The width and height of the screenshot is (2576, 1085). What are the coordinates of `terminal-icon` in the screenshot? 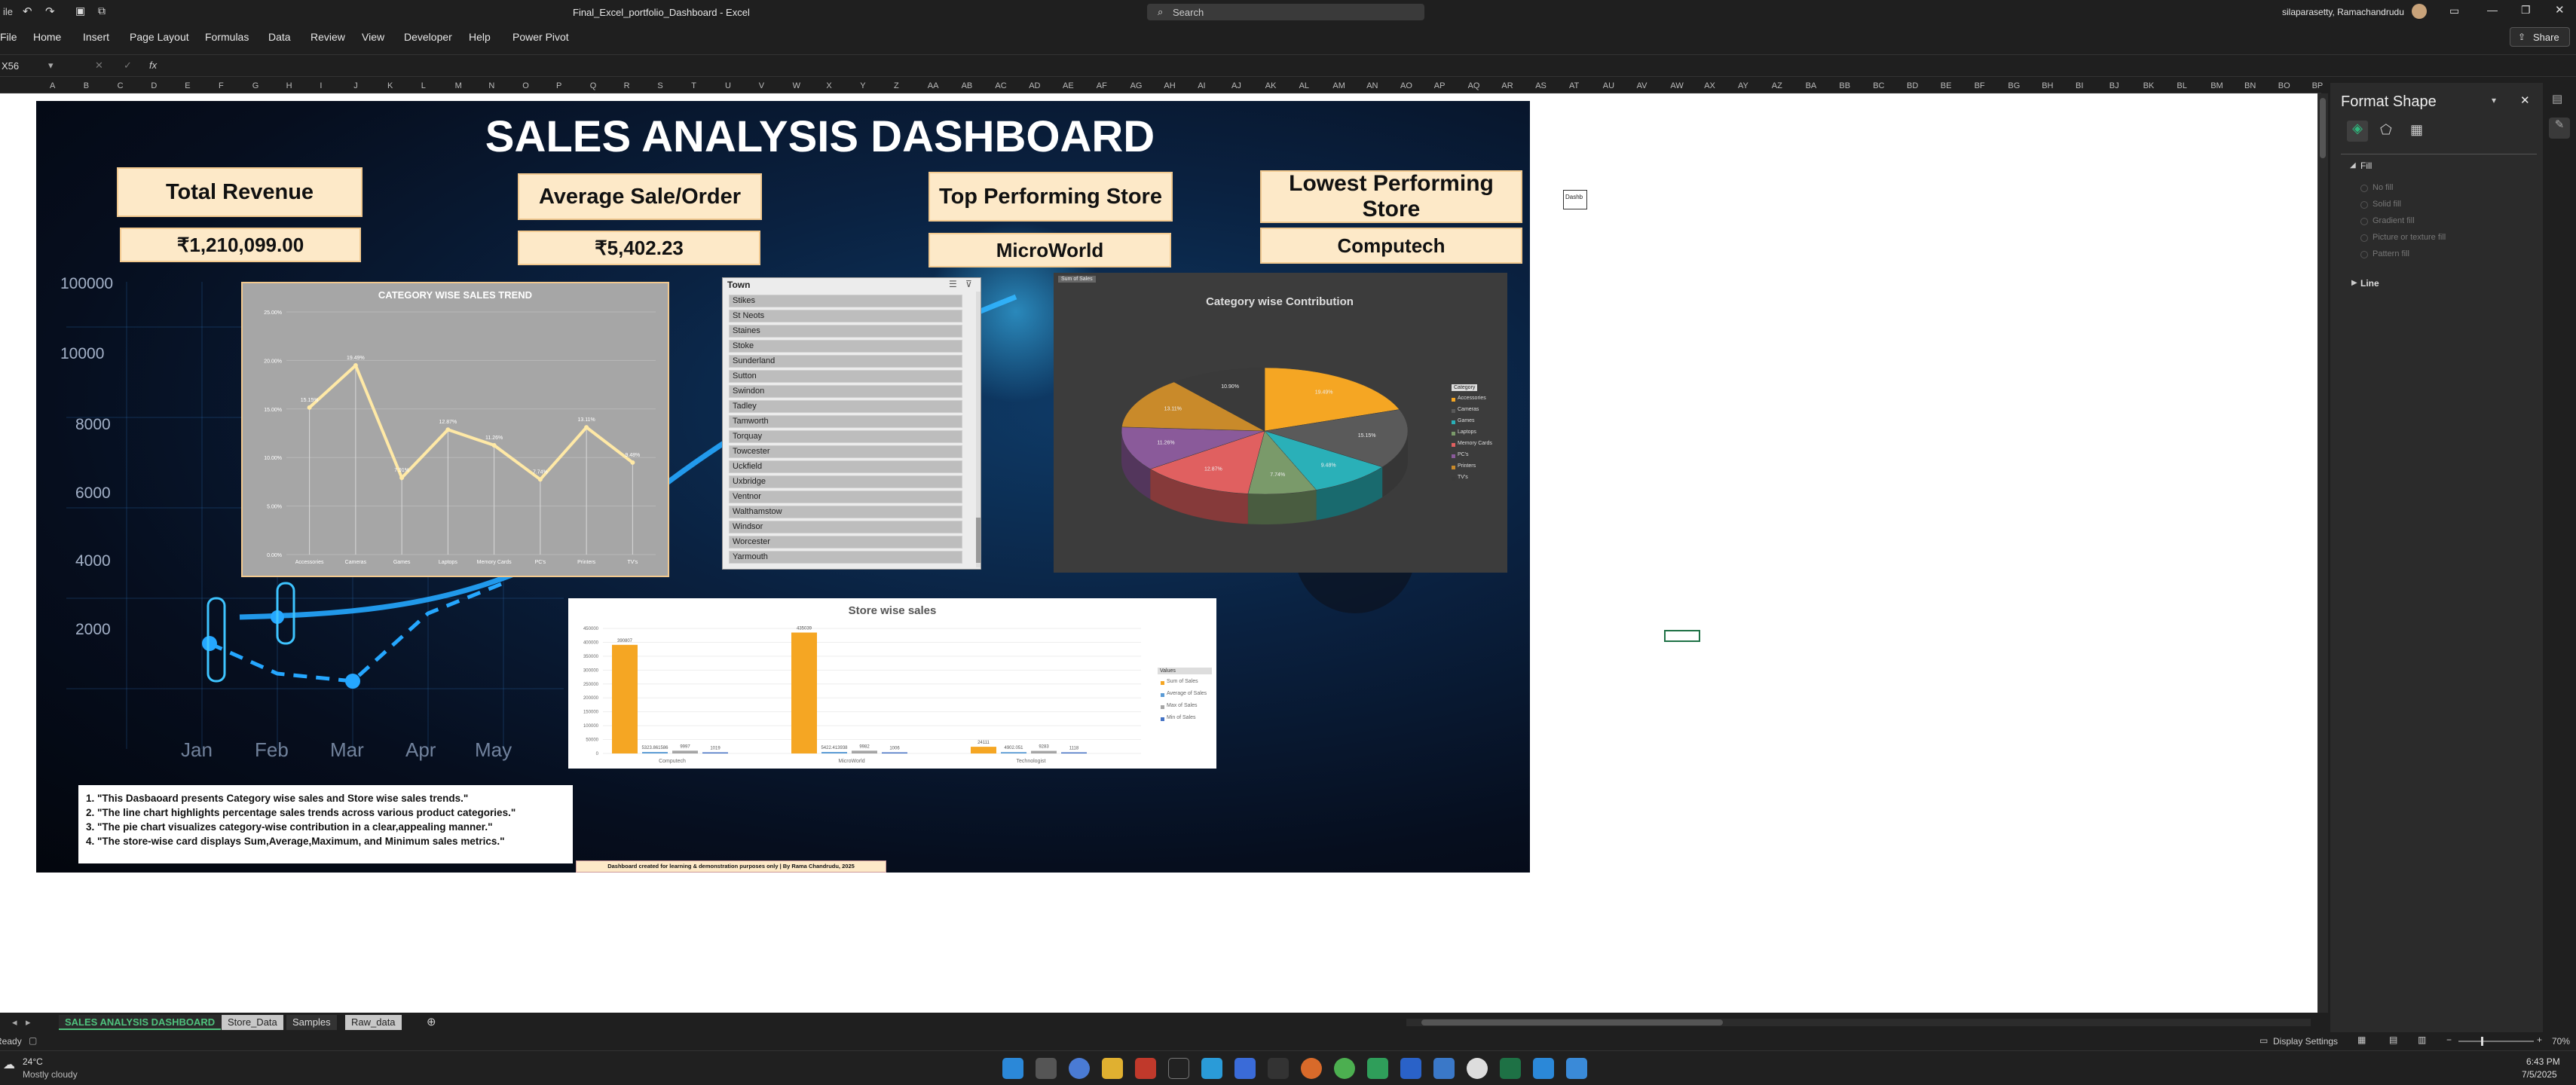 It's located at (1278, 1068).